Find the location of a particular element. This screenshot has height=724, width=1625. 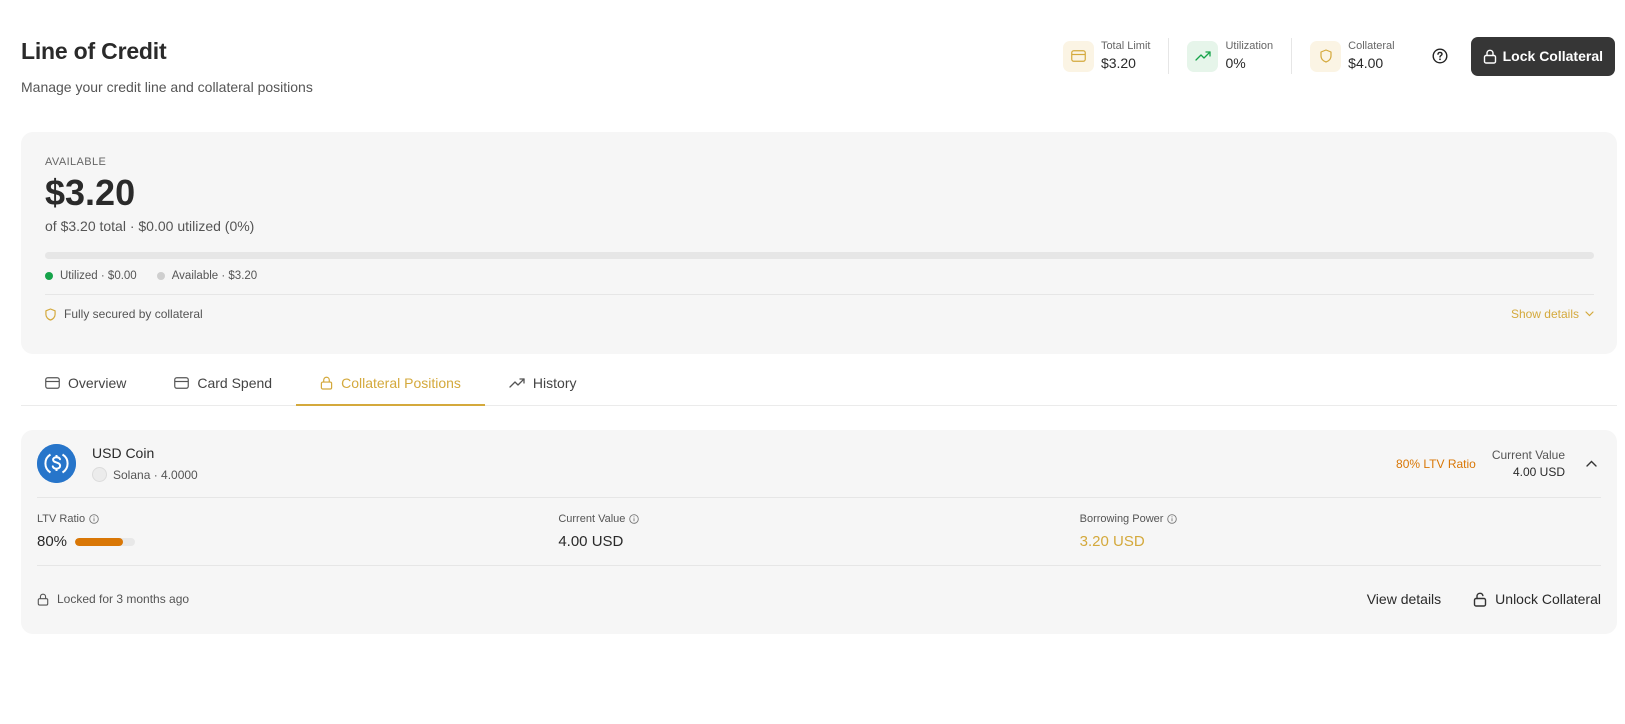

current-value-label: Current Value is located at coordinates (1528, 455).